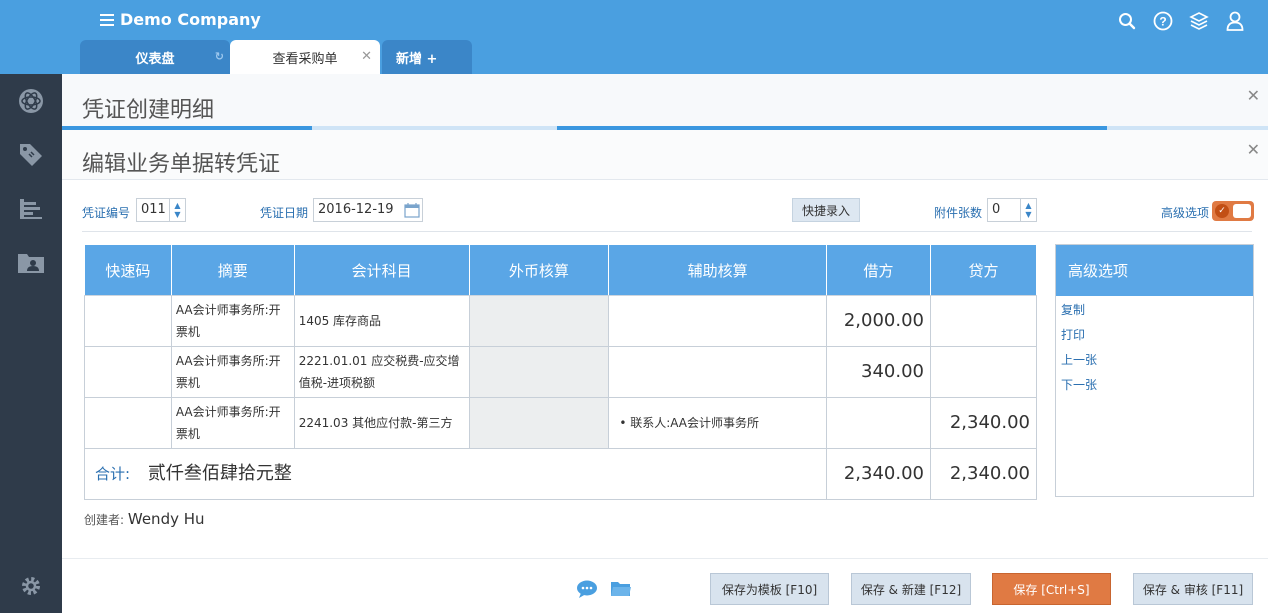  I want to click on folder-user-icon, so click(31, 263).